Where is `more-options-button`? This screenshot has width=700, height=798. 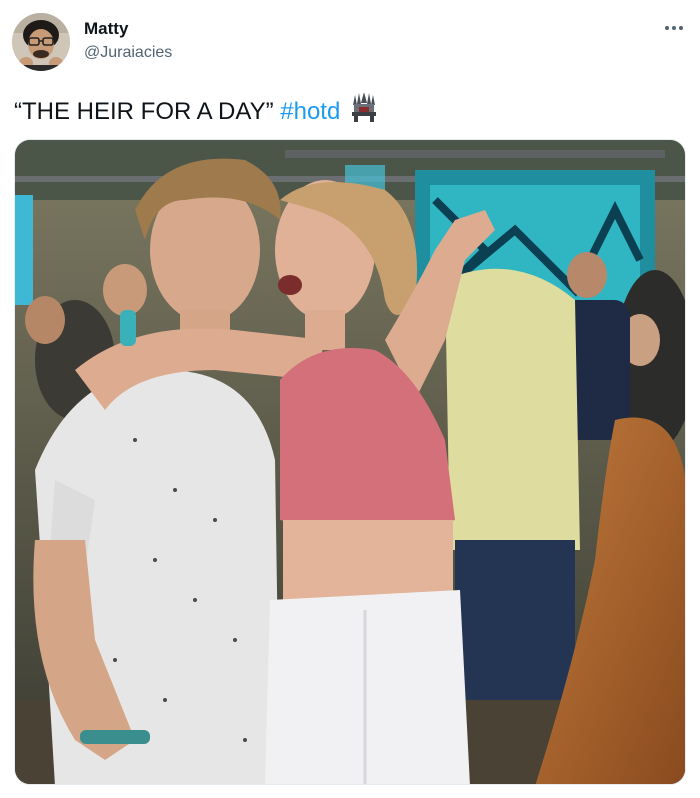
more-options-button is located at coordinates (674, 28).